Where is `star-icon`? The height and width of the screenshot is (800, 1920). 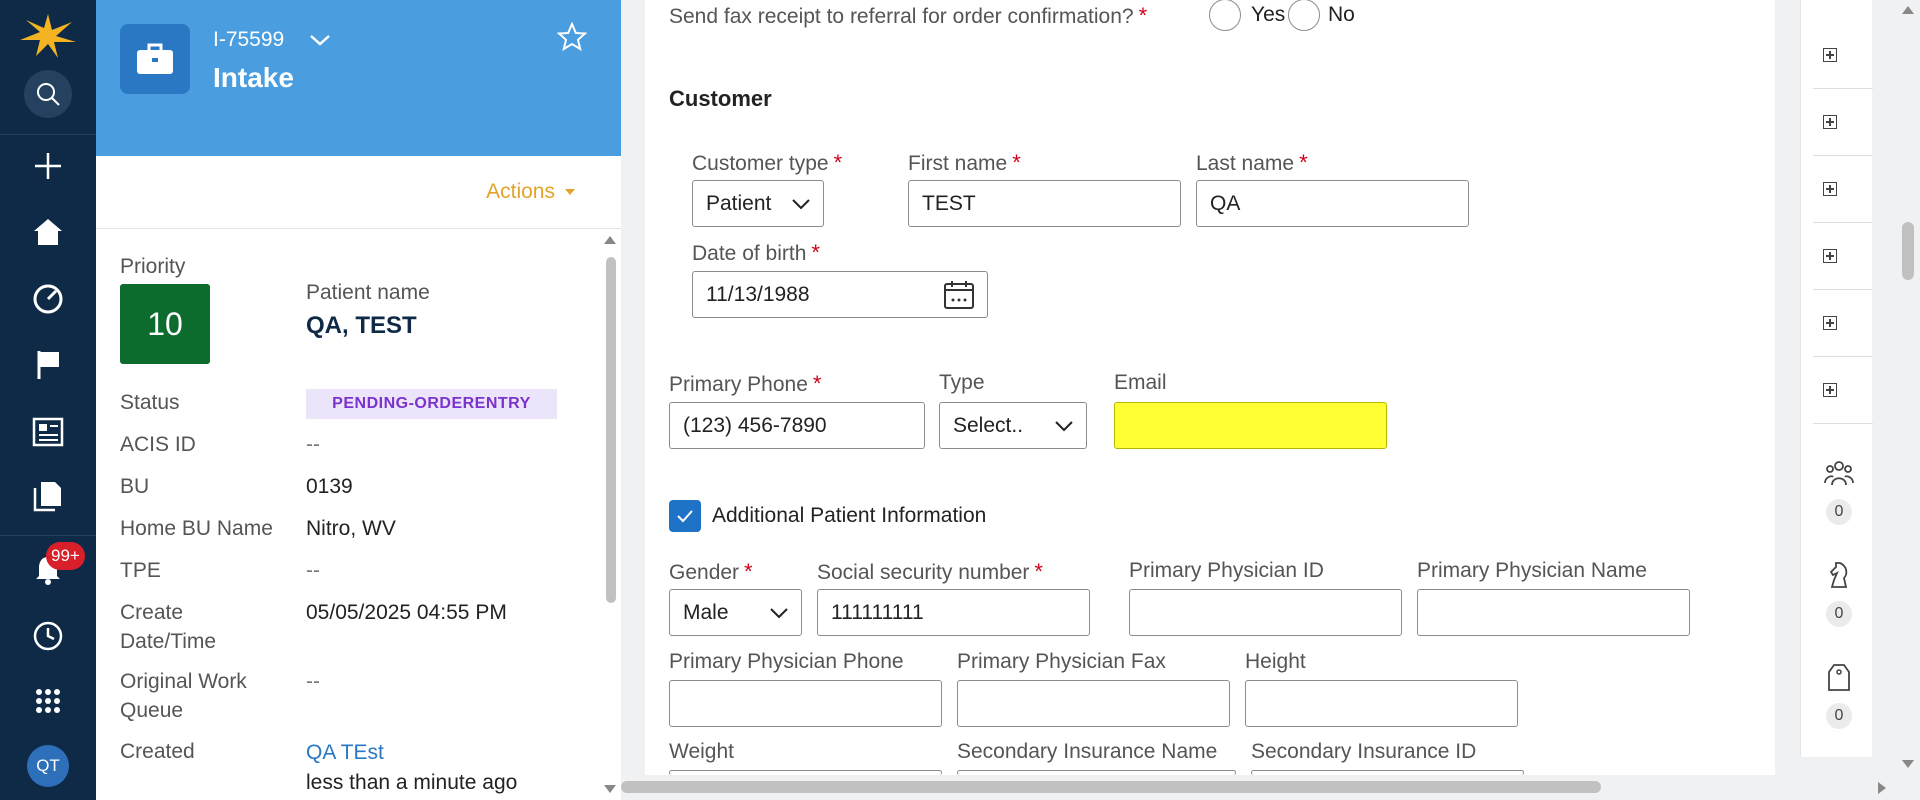
star-icon is located at coordinates (572, 39).